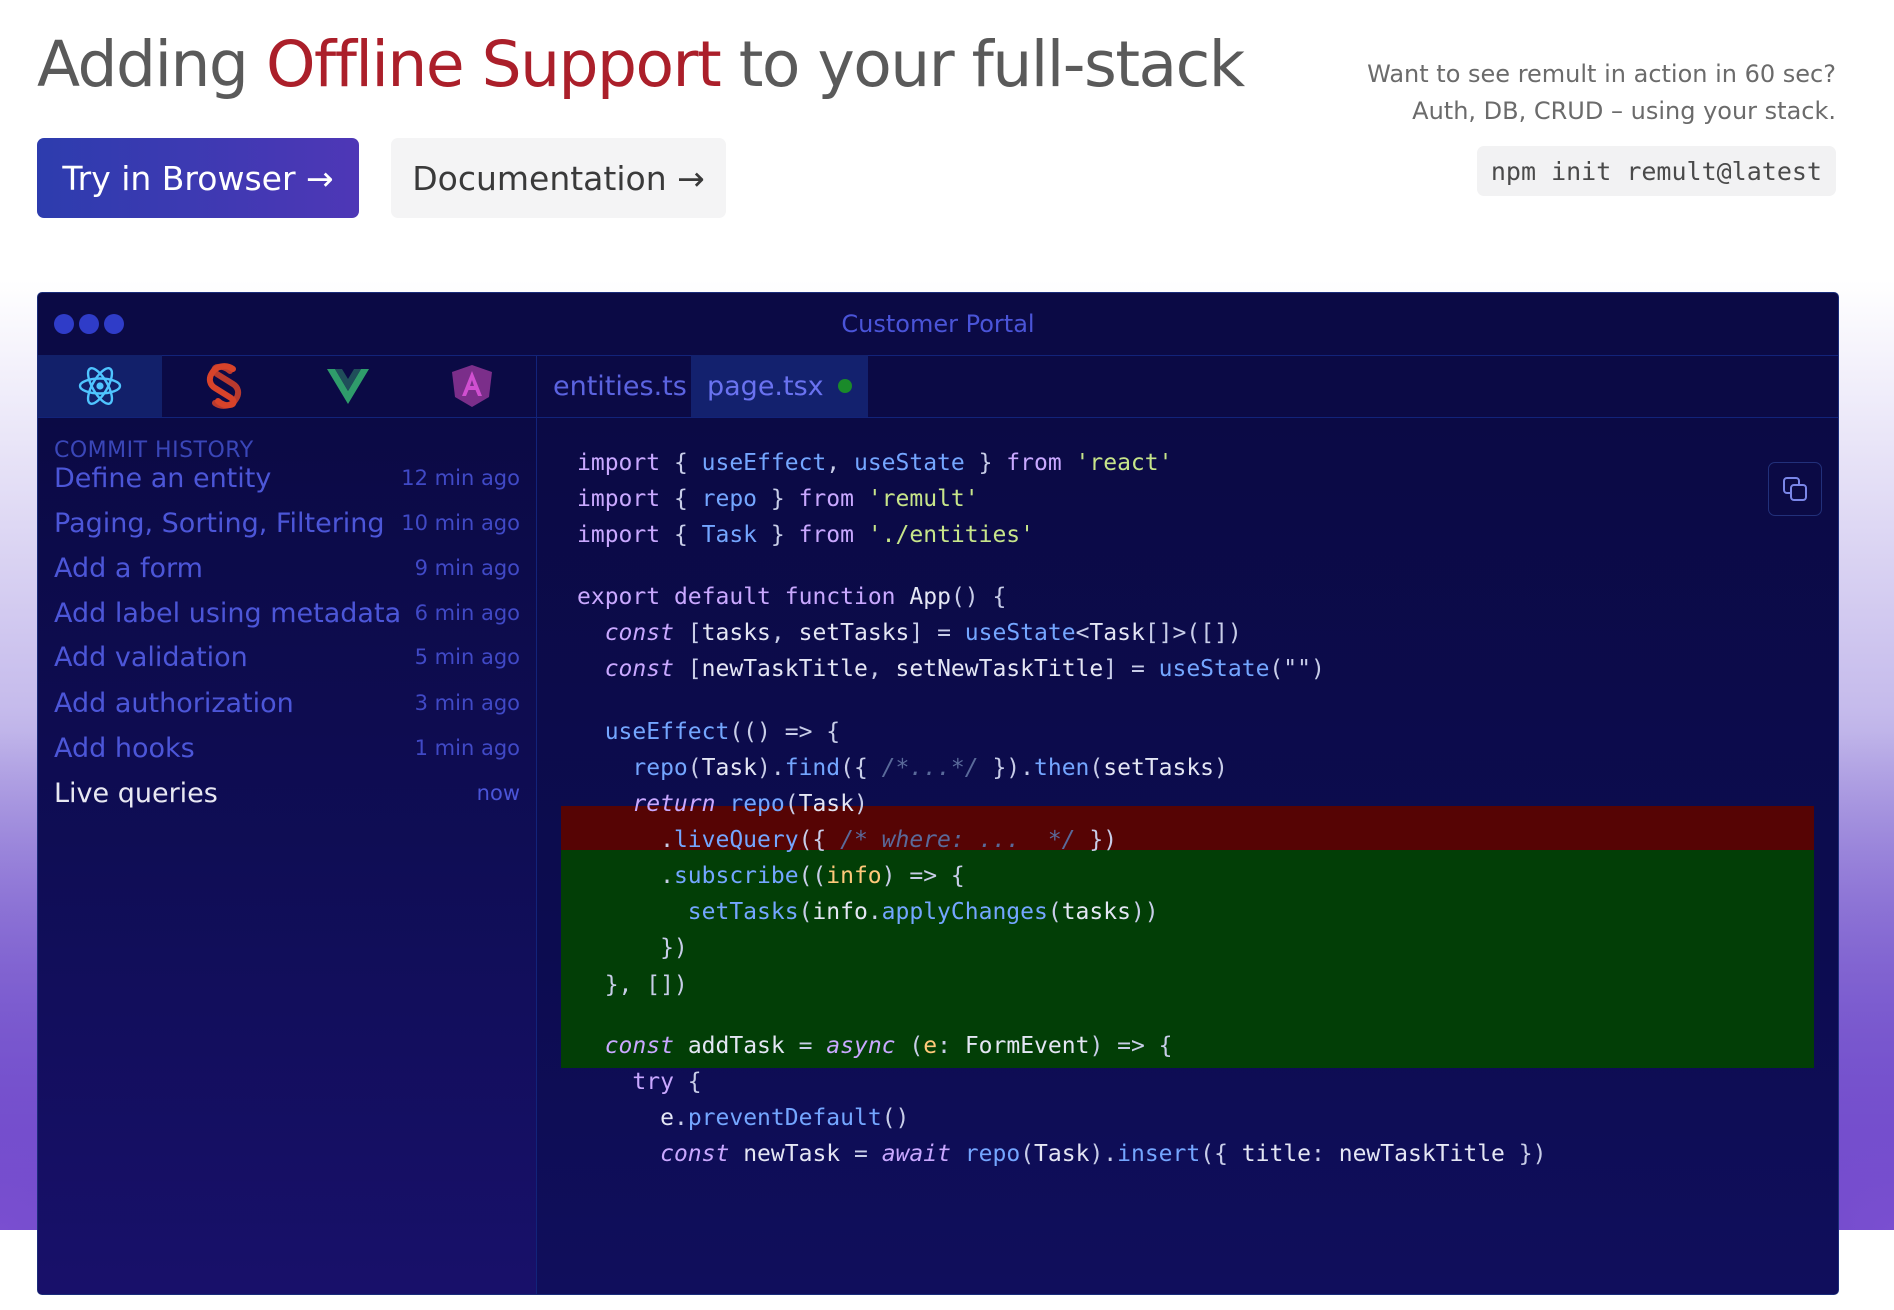 Image resolution: width=1894 pixels, height=1310 pixels. What do you see at coordinates (930, 1046) in the screenshot?
I see `code-token: e` at bounding box center [930, 1046].